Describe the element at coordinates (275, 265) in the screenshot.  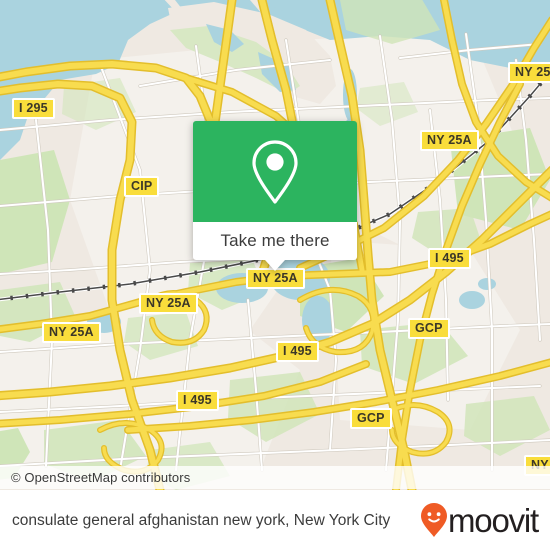
I see `popup-pointer-tail` at that location.